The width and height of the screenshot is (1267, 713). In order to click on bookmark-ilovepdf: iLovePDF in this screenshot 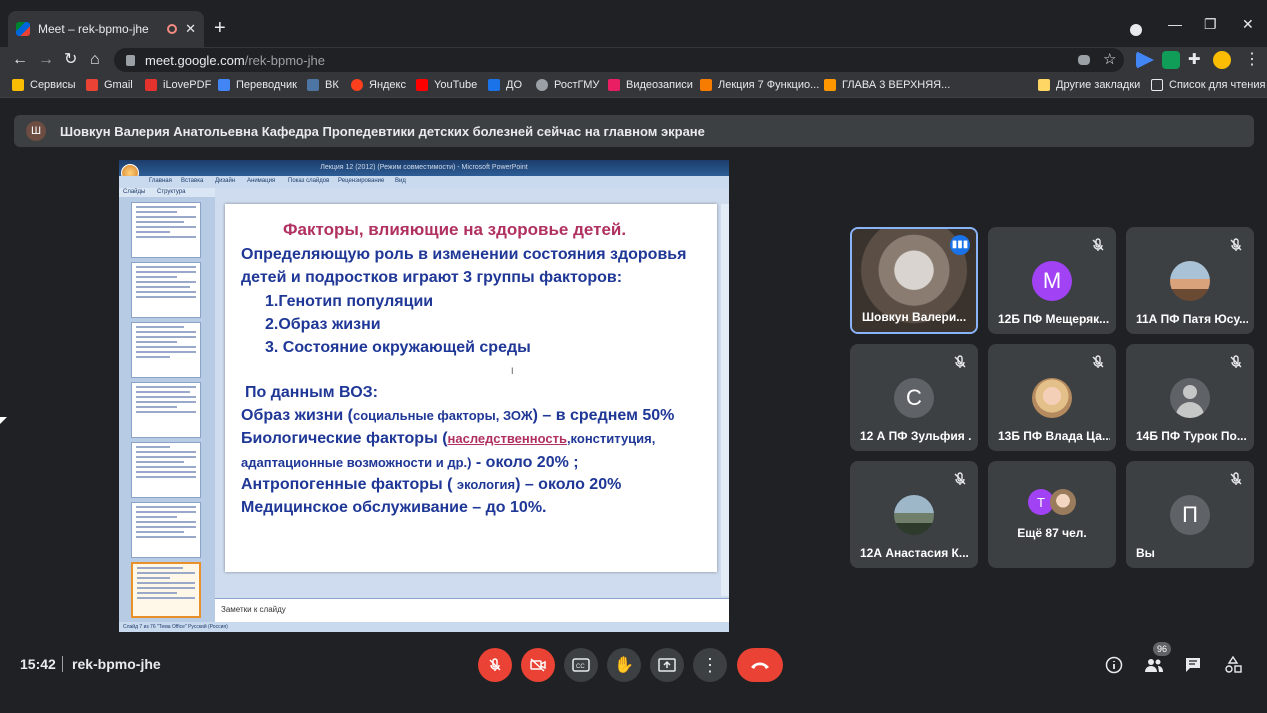, I will do `click(178, 85)`.